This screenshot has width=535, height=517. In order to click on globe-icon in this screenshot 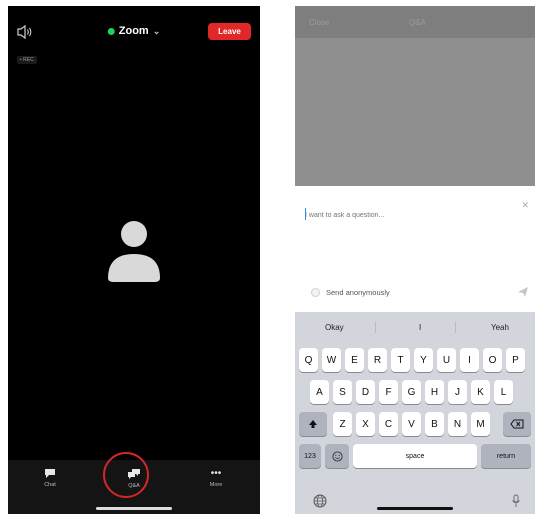, I will do `click(320, 501)`.